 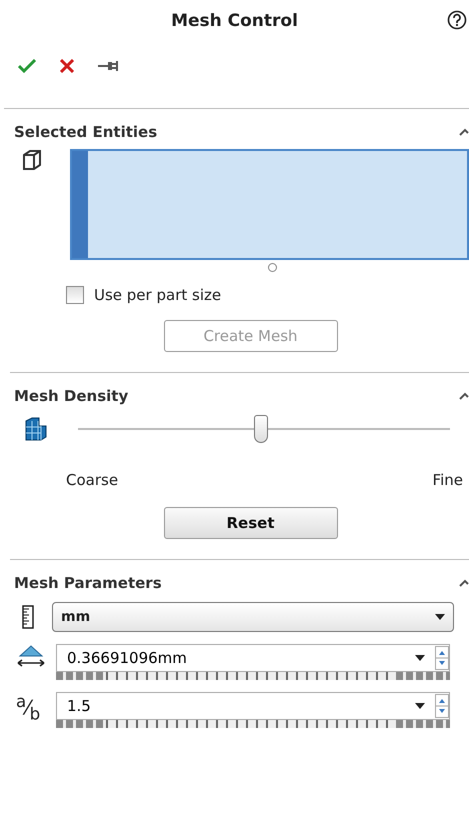 I want to click on section-heading: Mesh Parameters, so click(x=88, y=583).